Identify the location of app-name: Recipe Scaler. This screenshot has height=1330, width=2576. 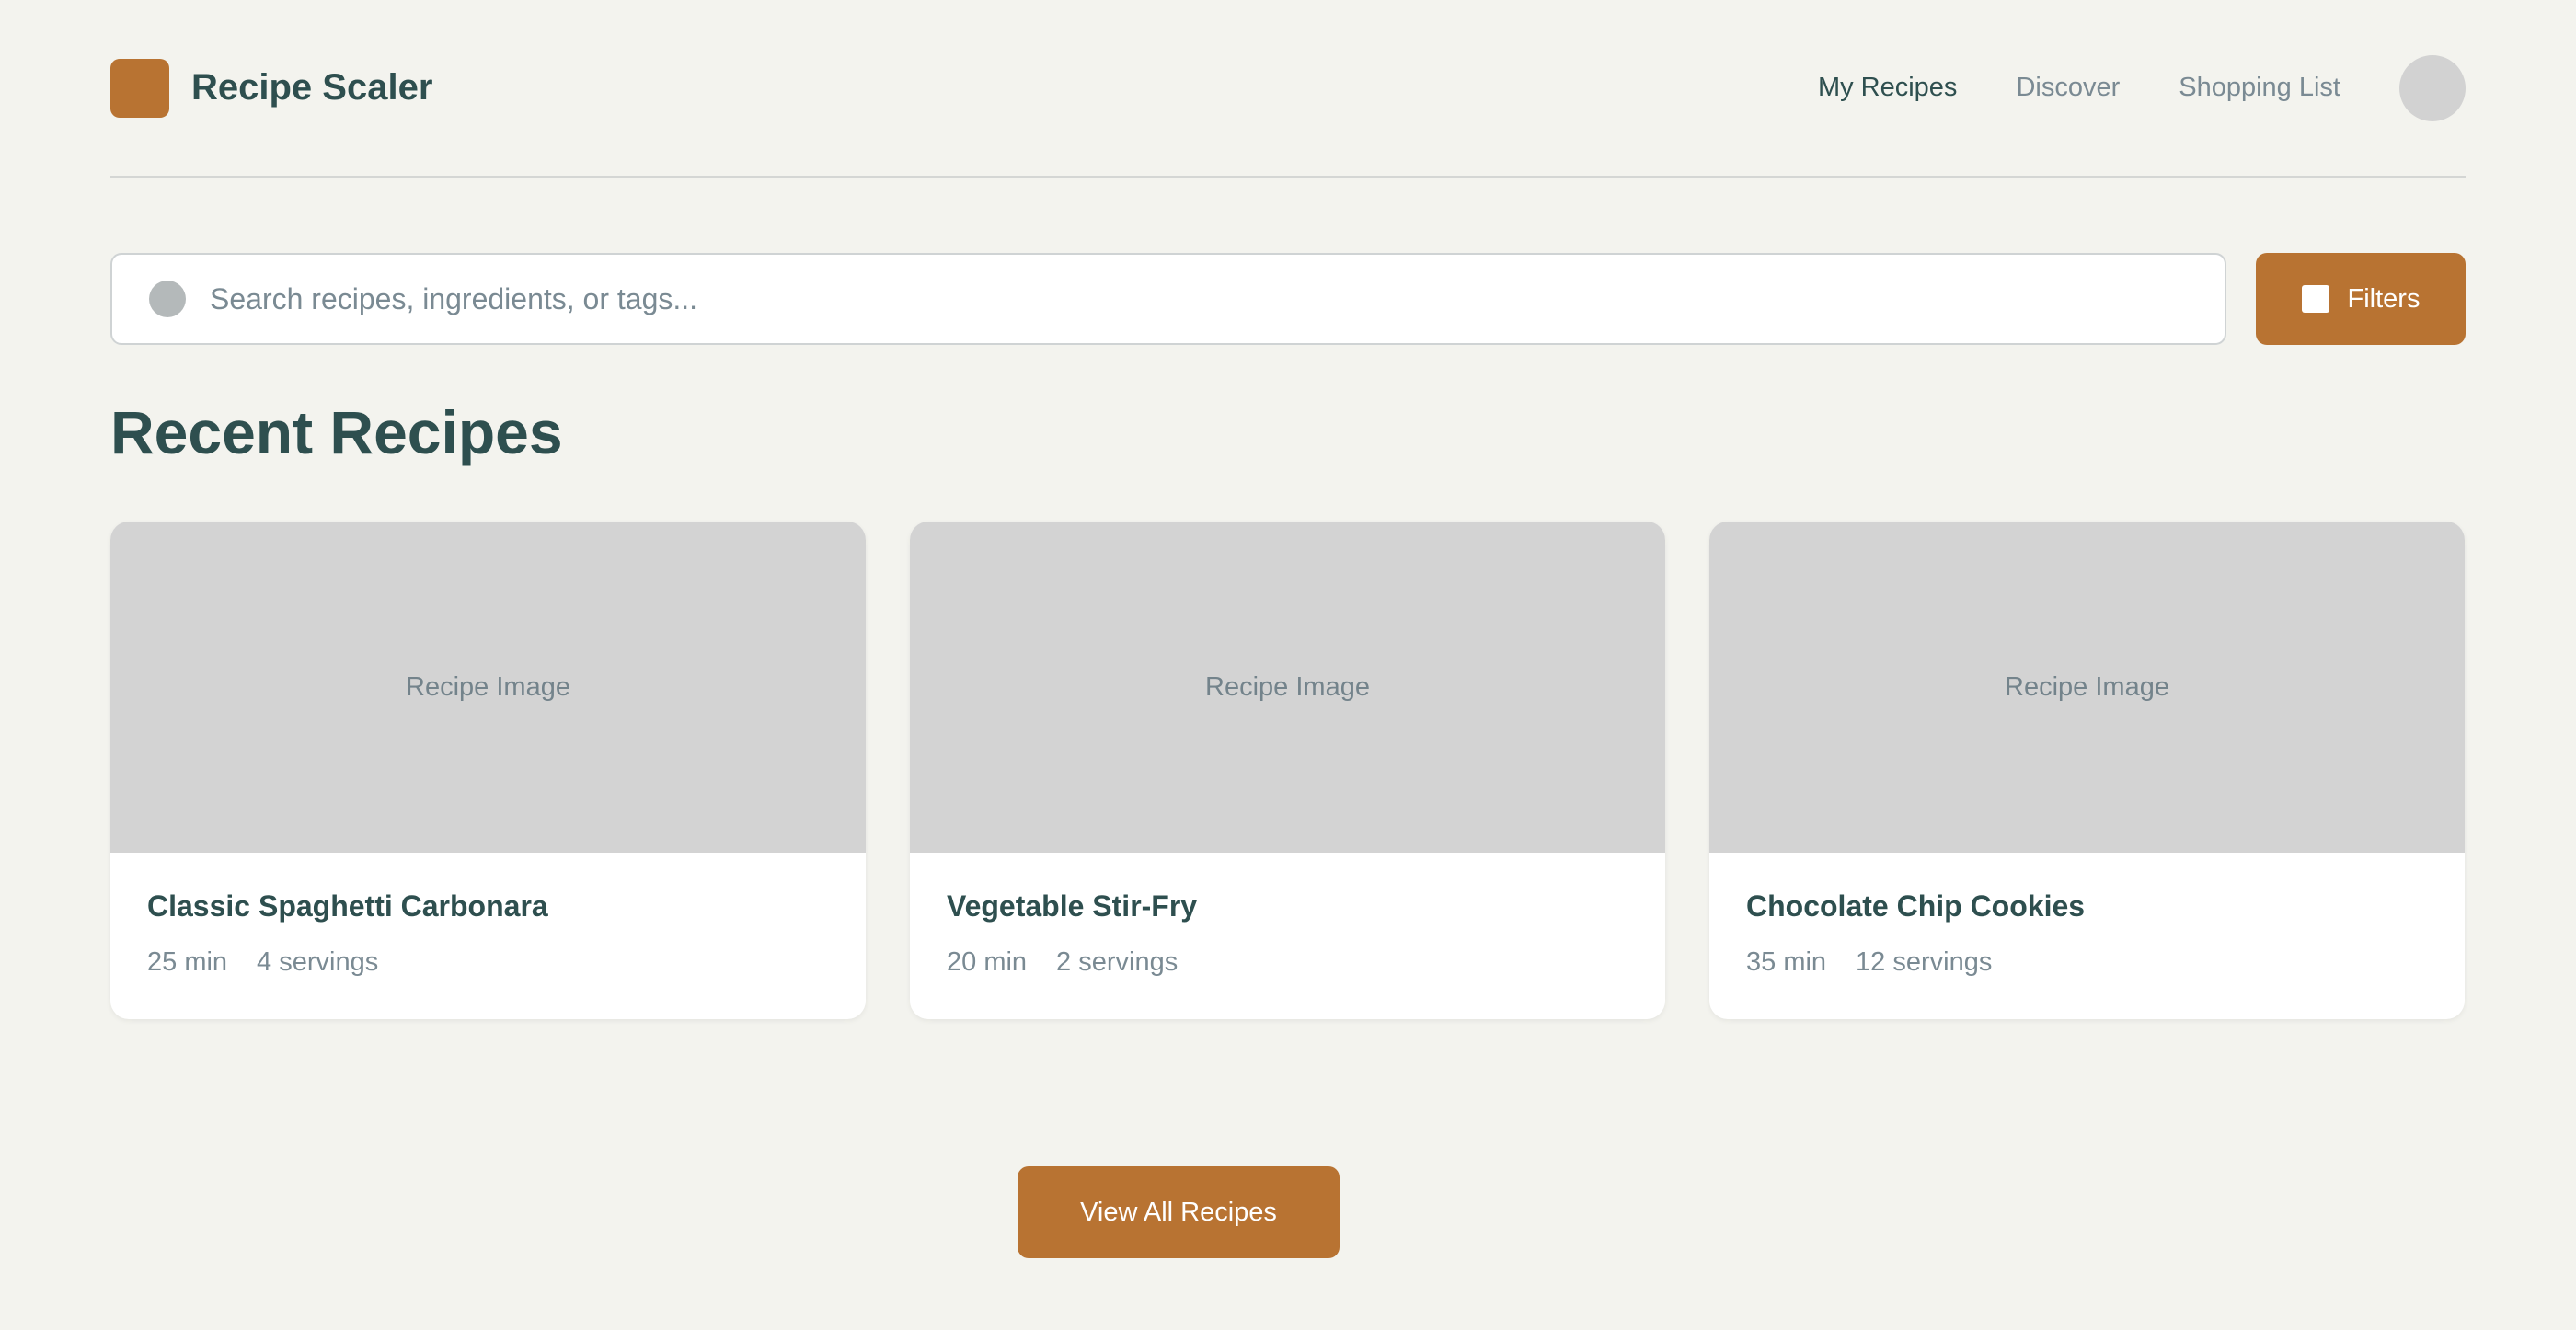
(312, 87).